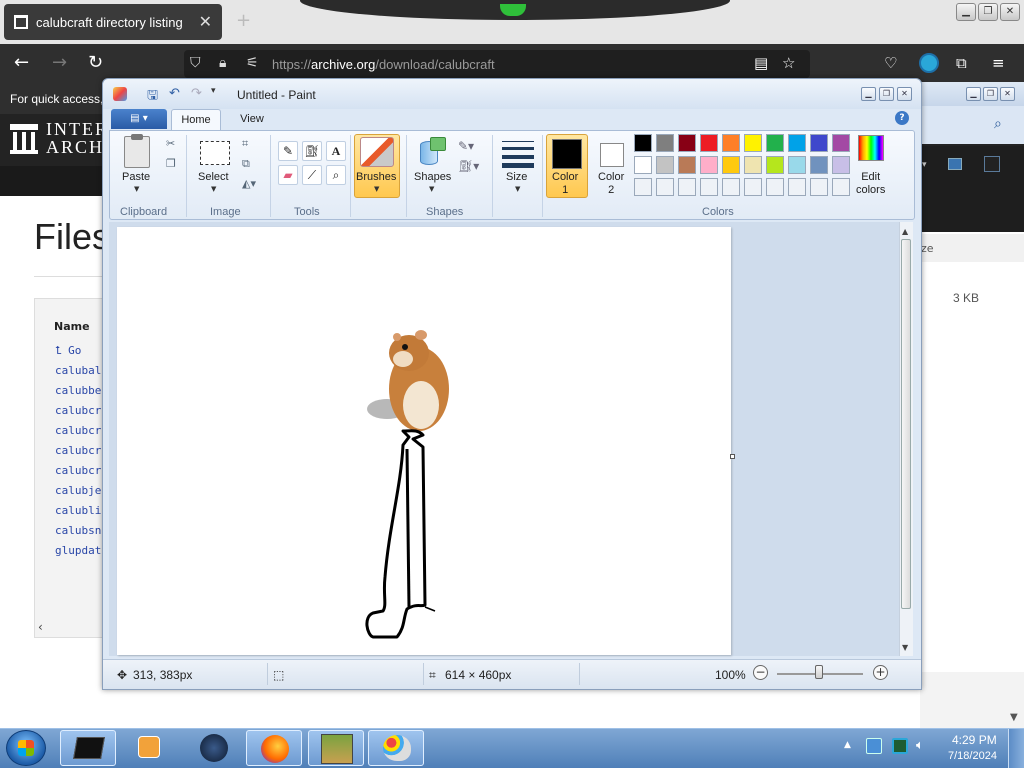  What do you see at coordinates (214, 748) in the screenshot?
I see `taskbar-app-dark` at bounding box center [214, 748].